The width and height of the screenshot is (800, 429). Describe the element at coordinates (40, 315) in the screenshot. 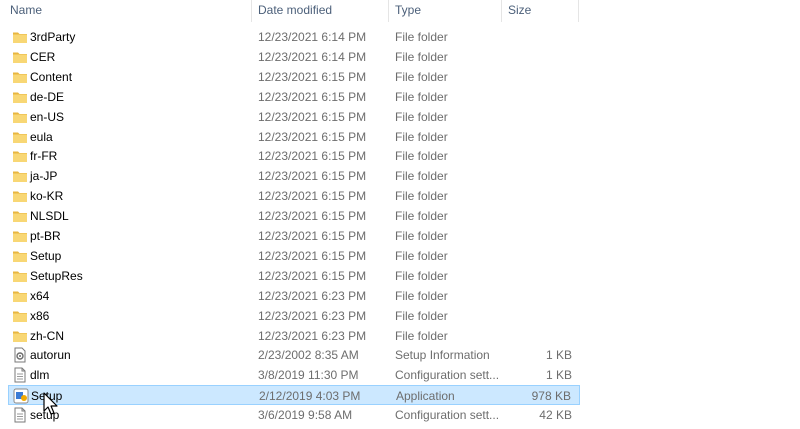

I see `file-name: x86` at that location.